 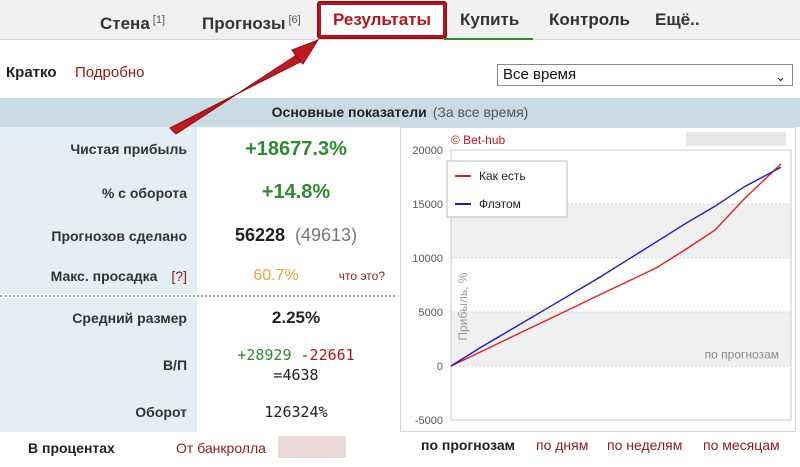 What do you see at coordinates (98, 192) in the screenshot?
I see `stat-label: % с оборота` at bounding box center [98, 192].